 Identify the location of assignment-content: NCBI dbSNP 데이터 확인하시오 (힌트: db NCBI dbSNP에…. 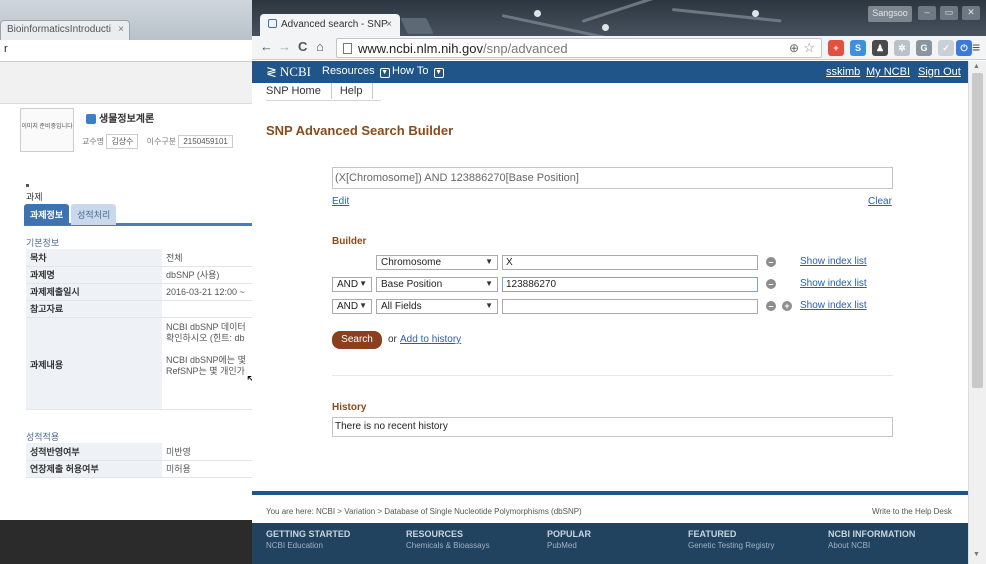
(212, 363).